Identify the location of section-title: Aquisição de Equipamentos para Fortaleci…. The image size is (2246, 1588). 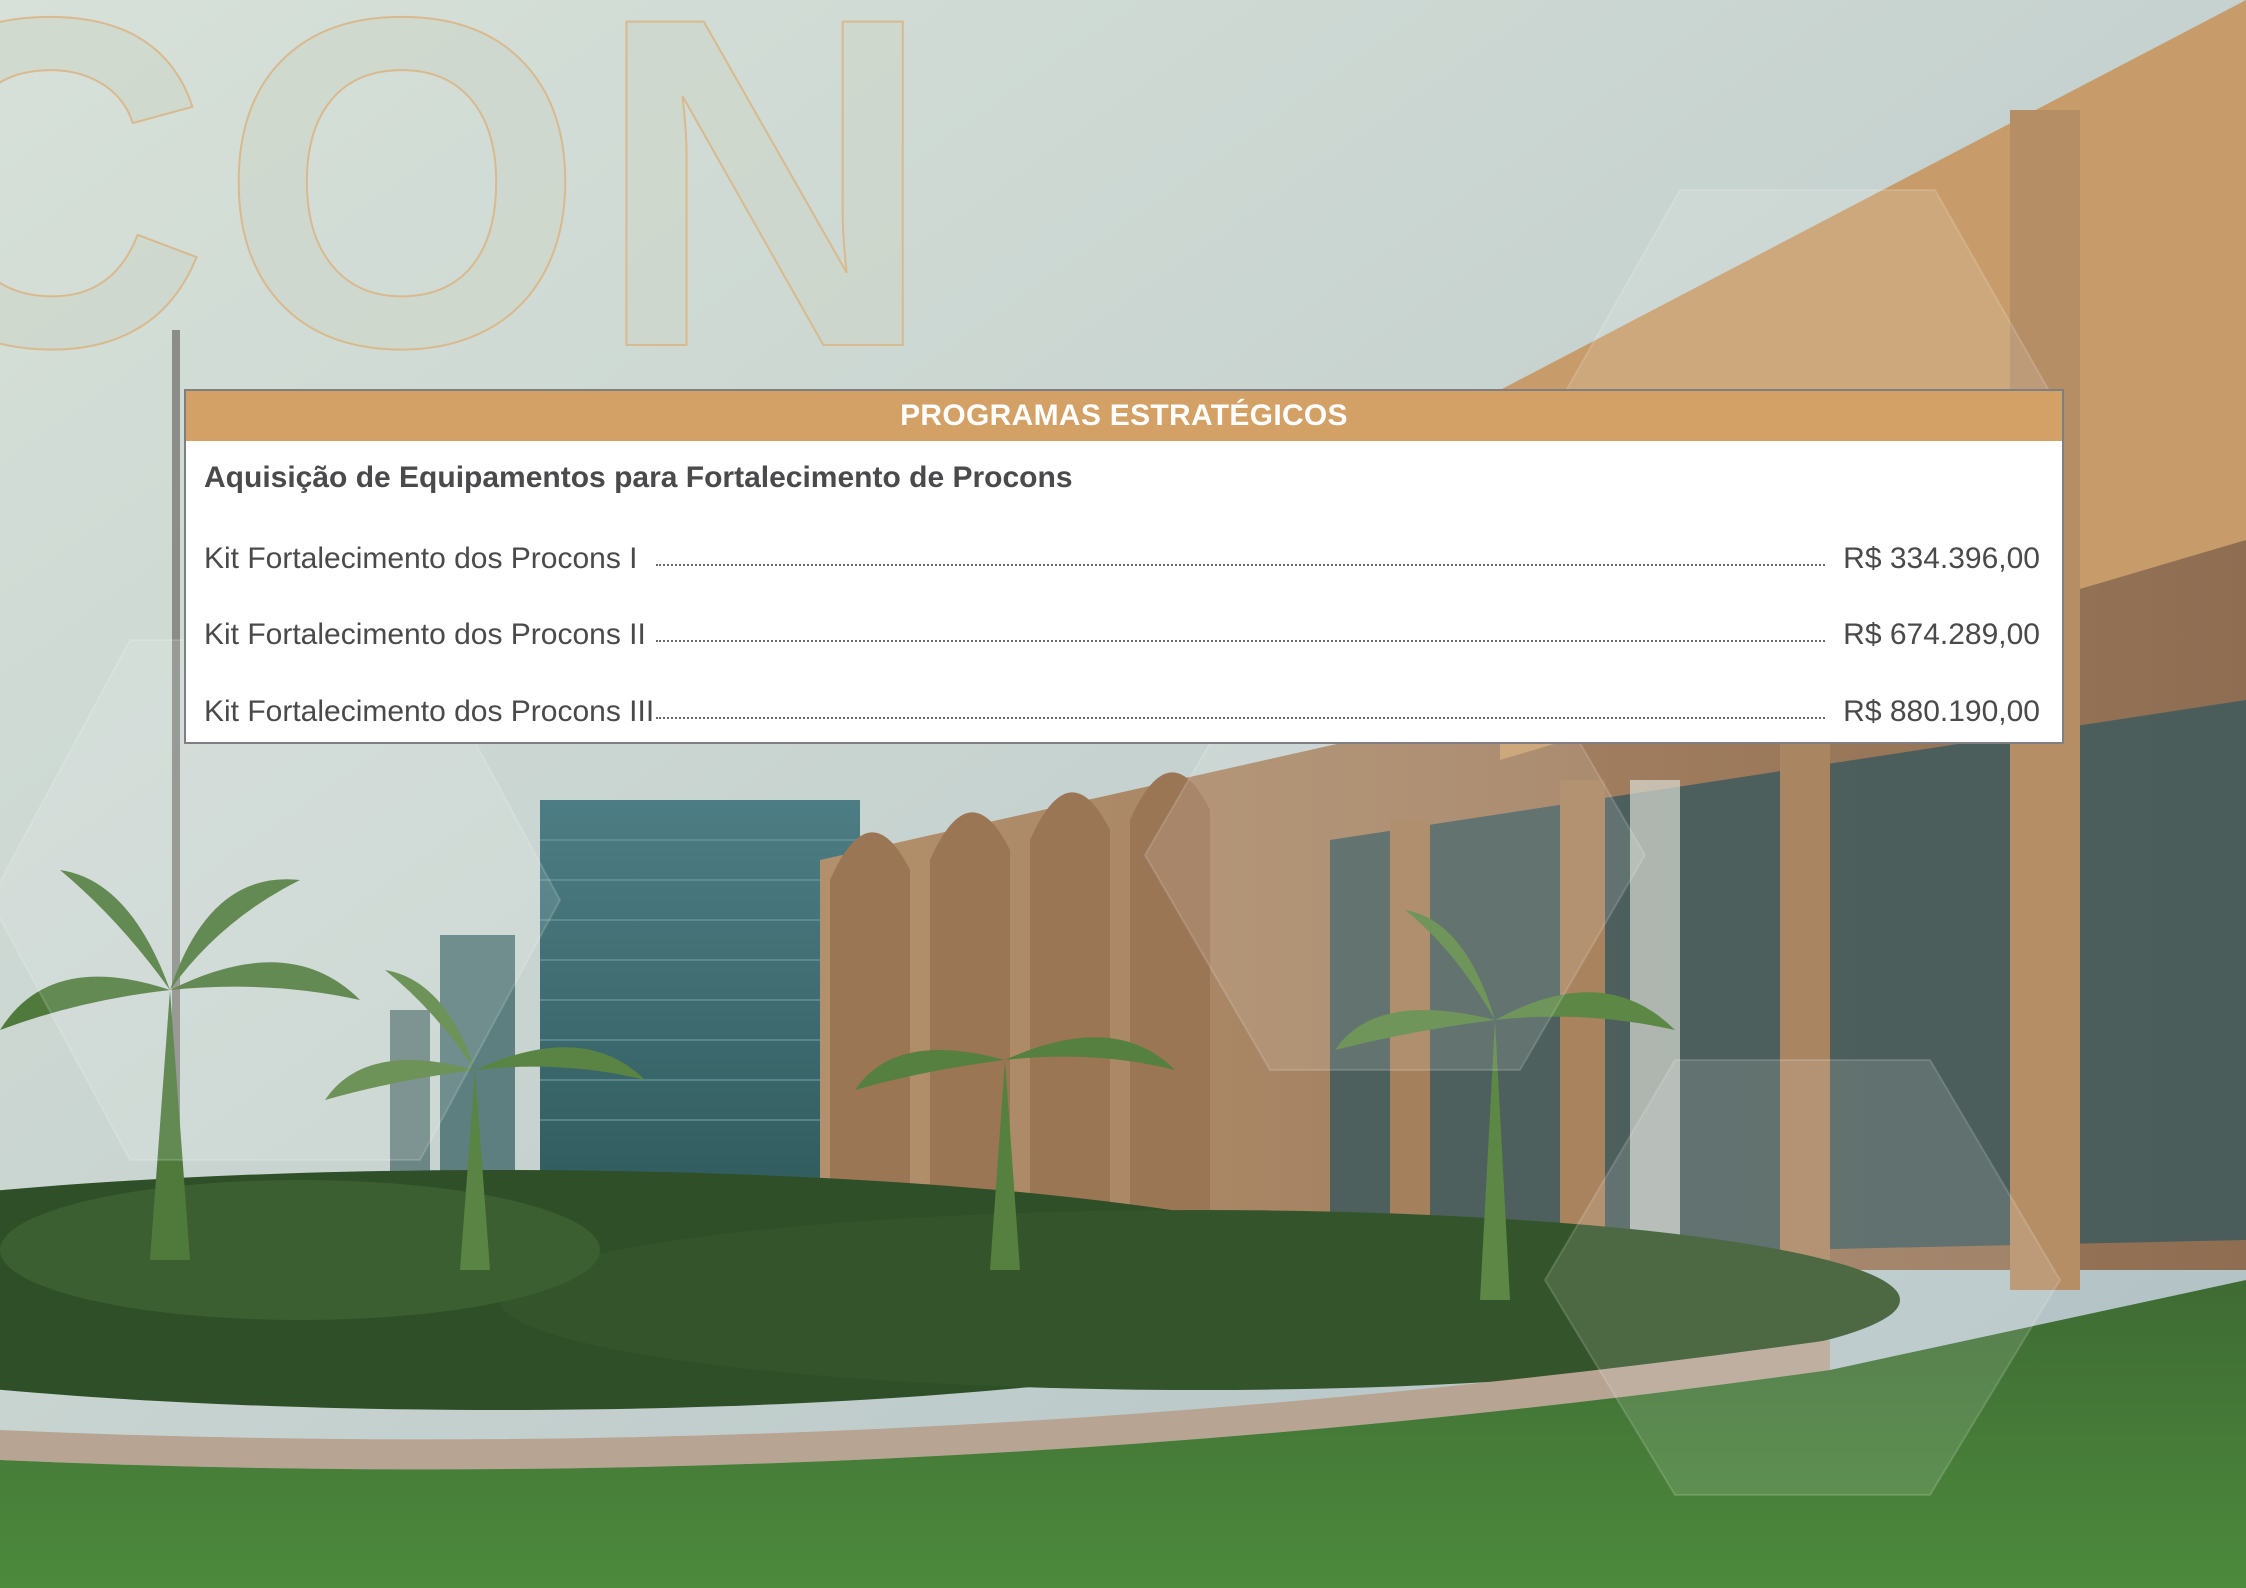
(638, 477).